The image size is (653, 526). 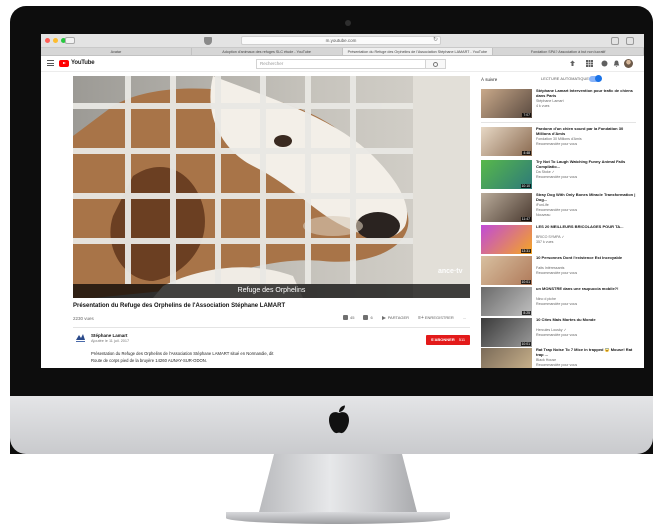 What do you see at coordinates (349, 318) in the screenshot?
I see `like-button: 45` at bounding box center [349, 318].